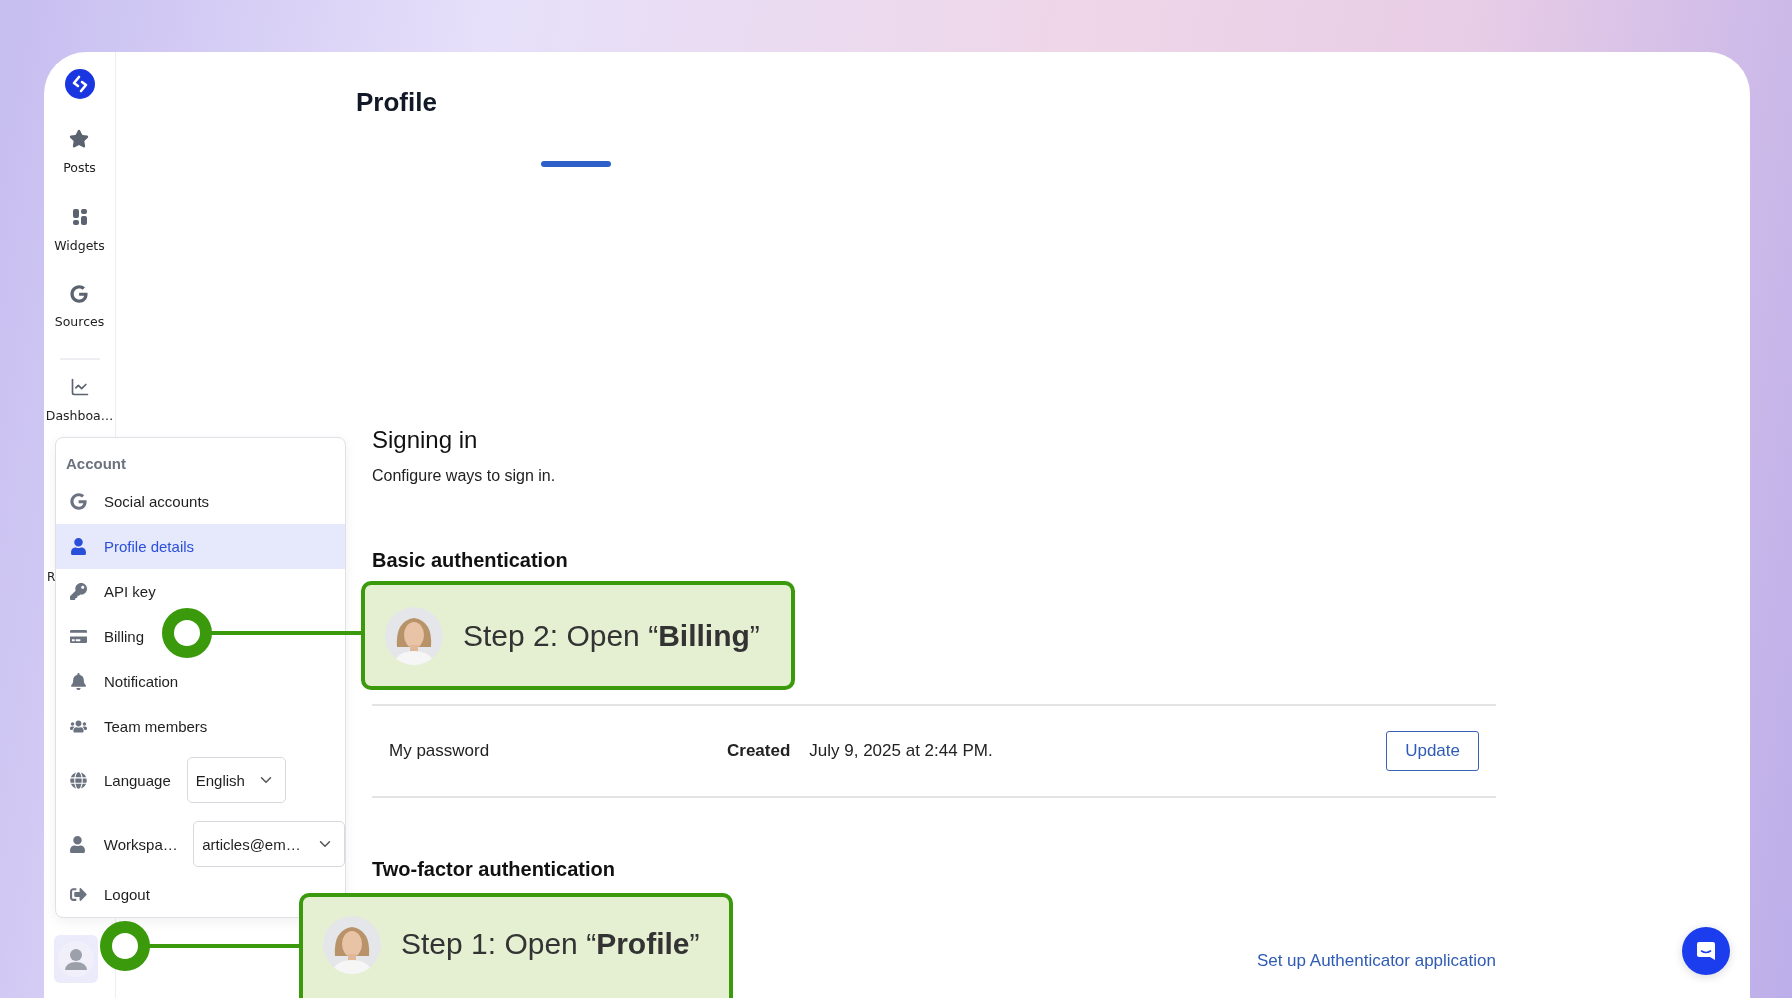  I want to click on users-icon, so click(78, 726).